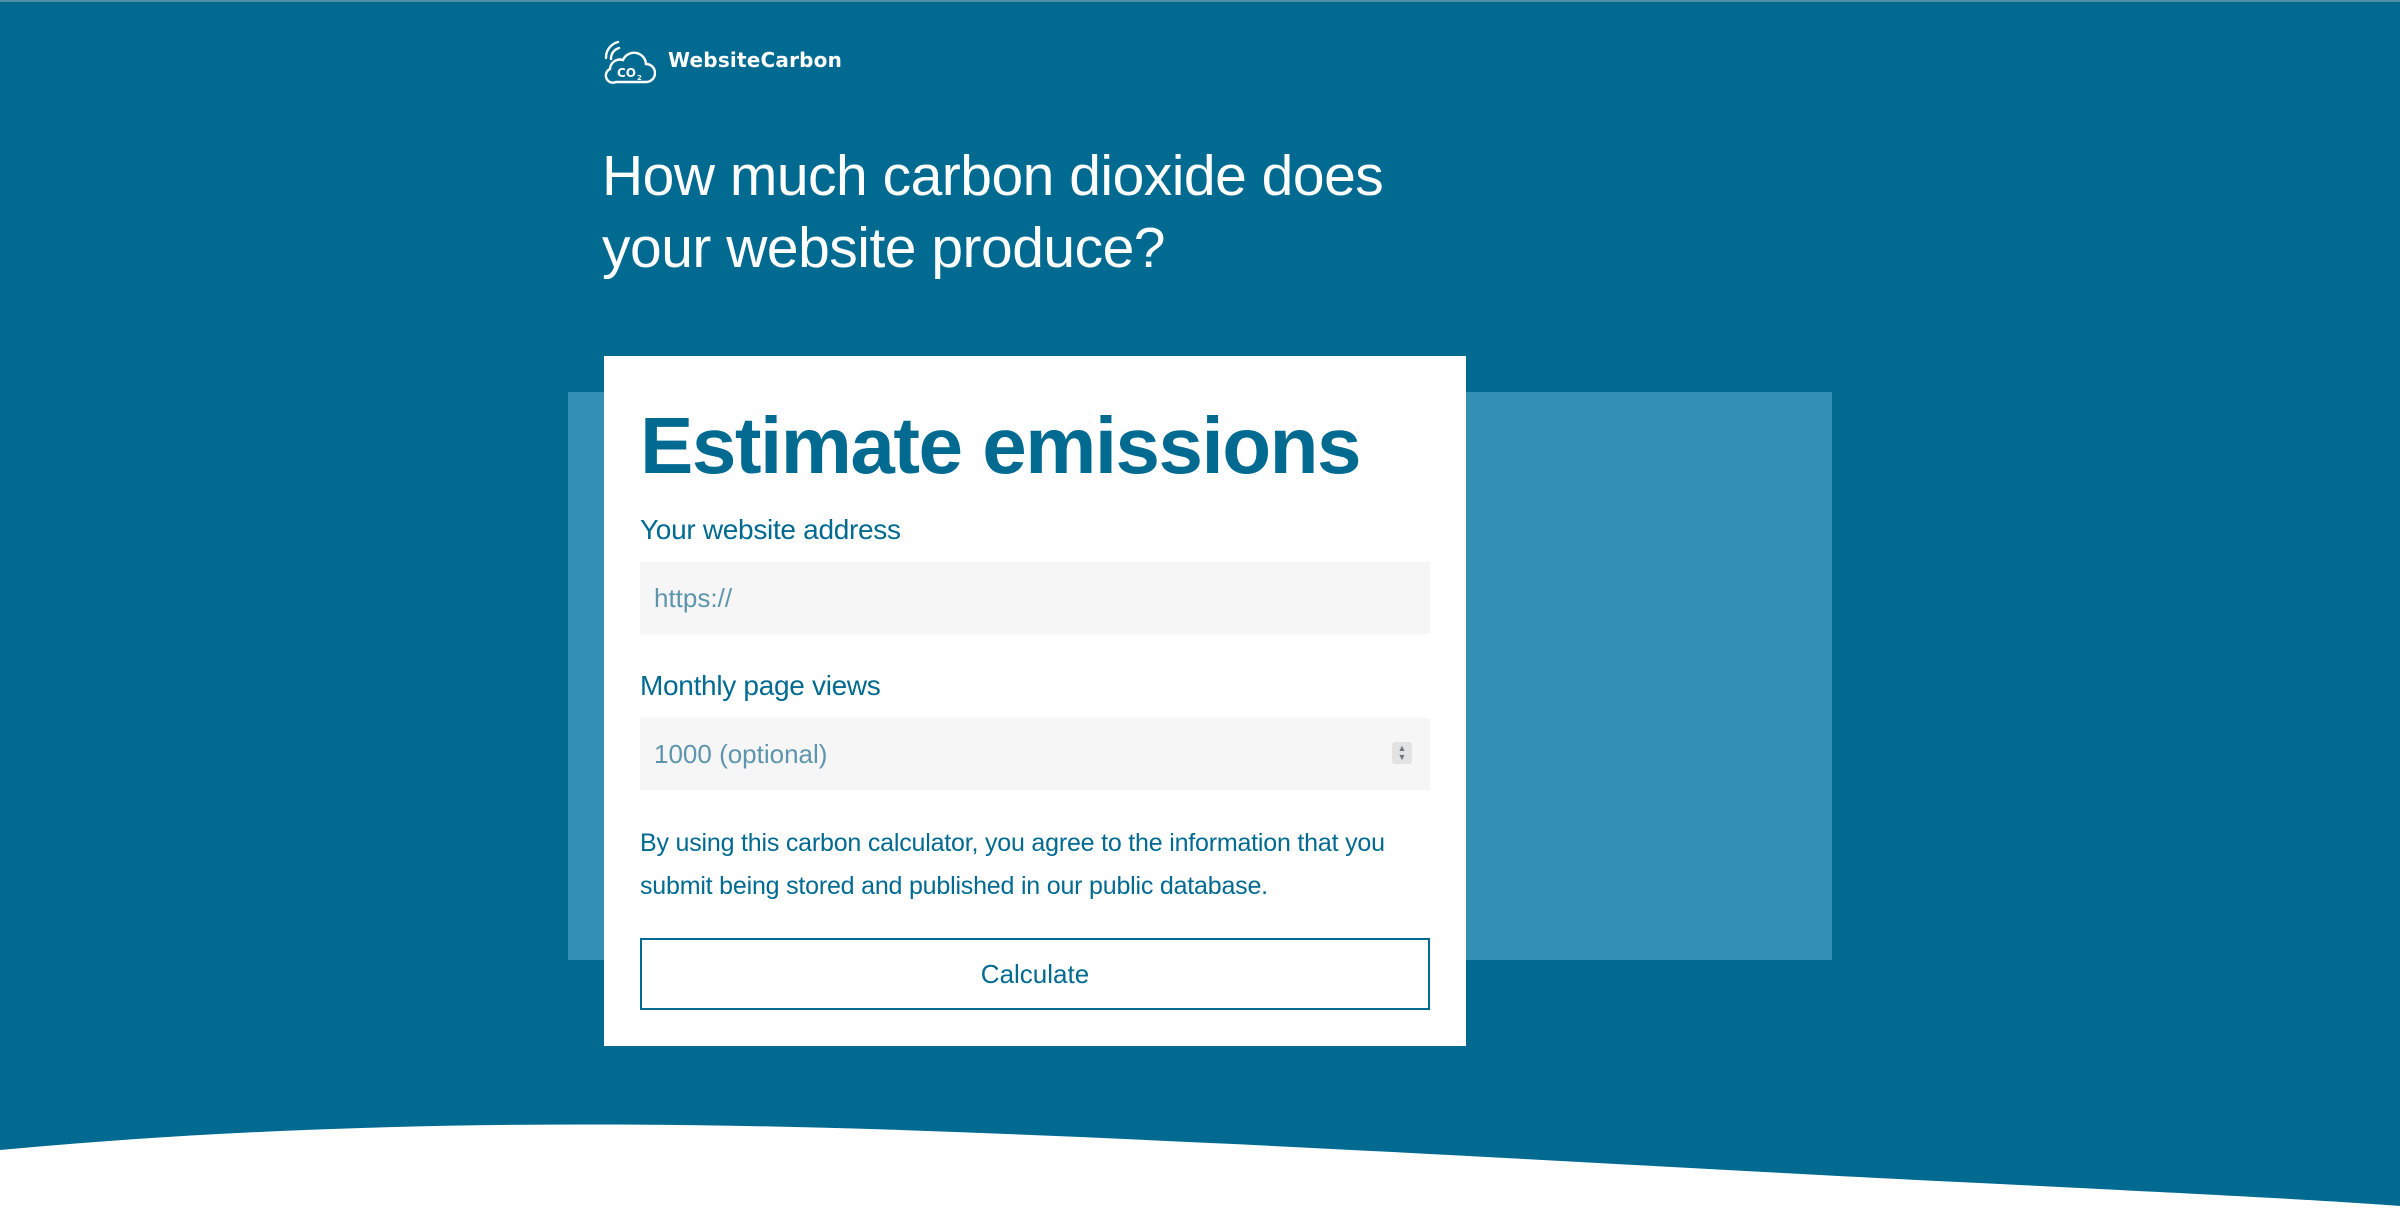 The height and width of the screenshot is (1214, 2400). What do you see at coordinates (1200, 1) in the screenshot?
I see `top-border` at bounding box center [1200, 1].